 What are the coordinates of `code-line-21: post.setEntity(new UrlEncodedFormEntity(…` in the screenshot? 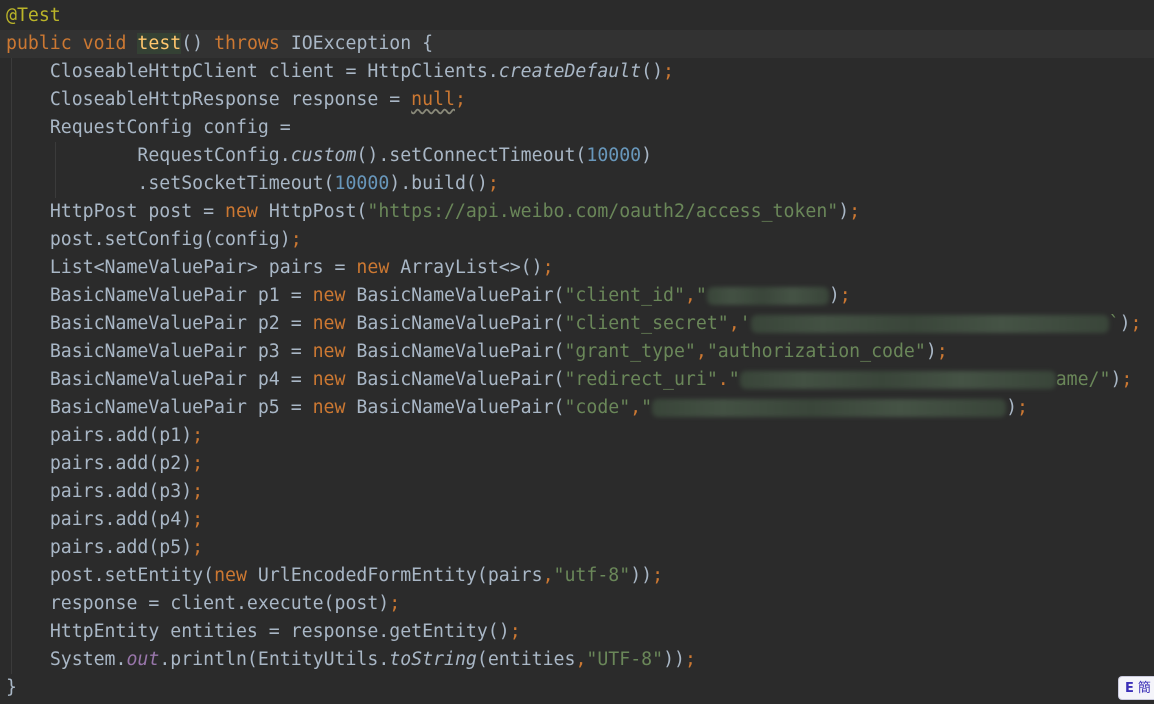 It's located at (334, 576).